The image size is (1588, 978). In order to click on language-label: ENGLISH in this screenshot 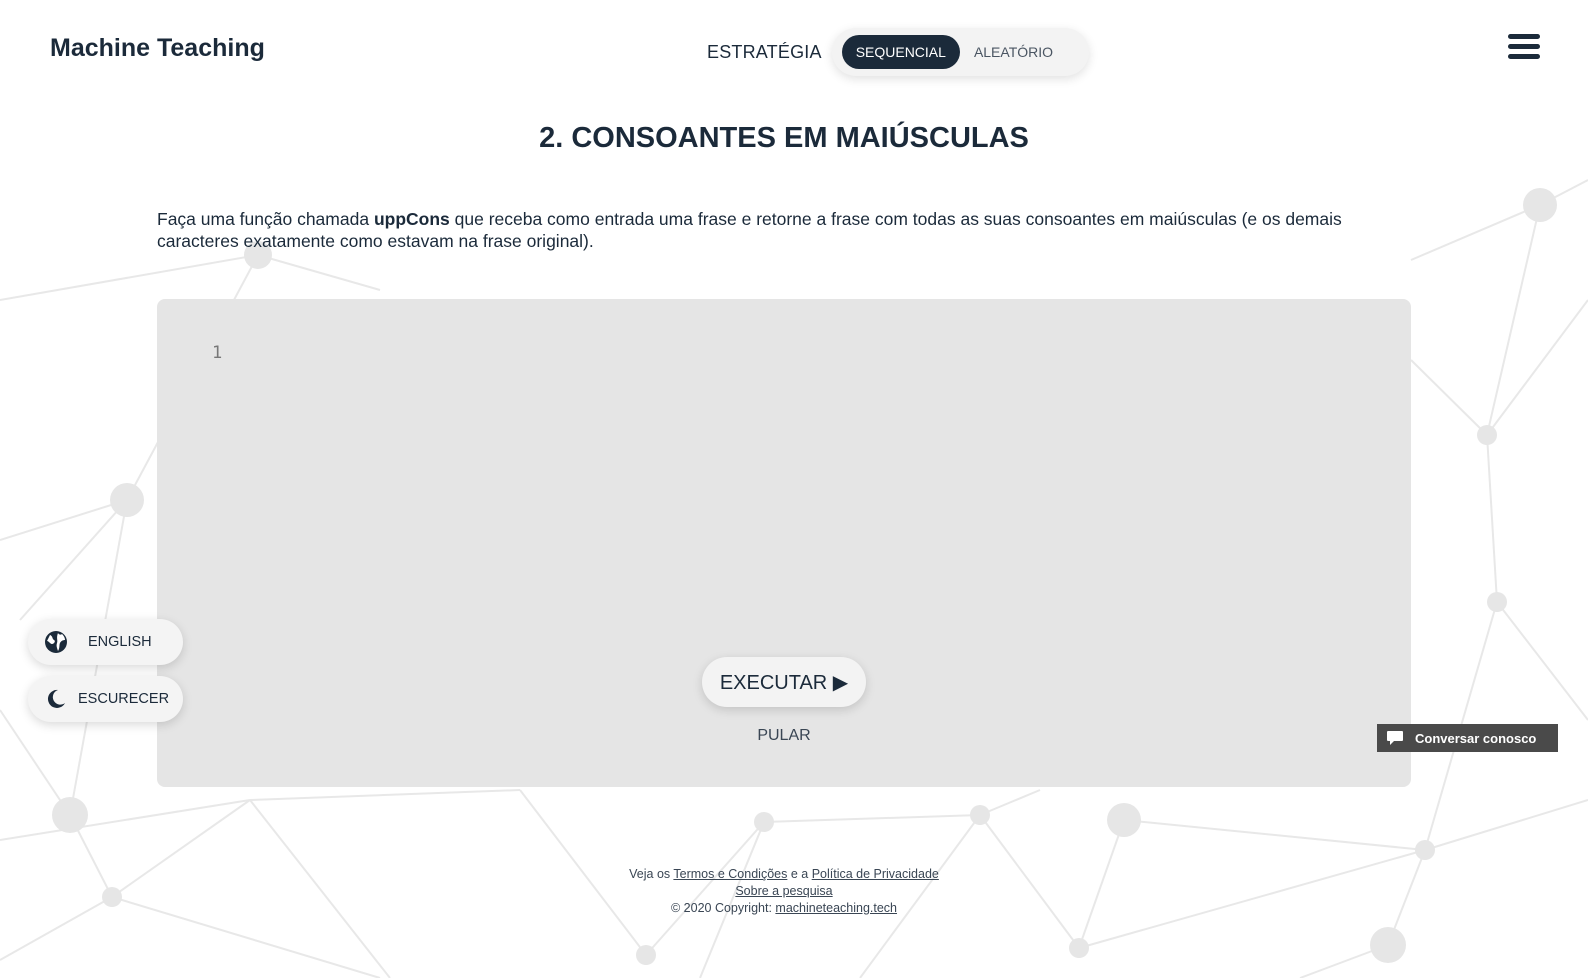, I will do `click(120, 642)`.